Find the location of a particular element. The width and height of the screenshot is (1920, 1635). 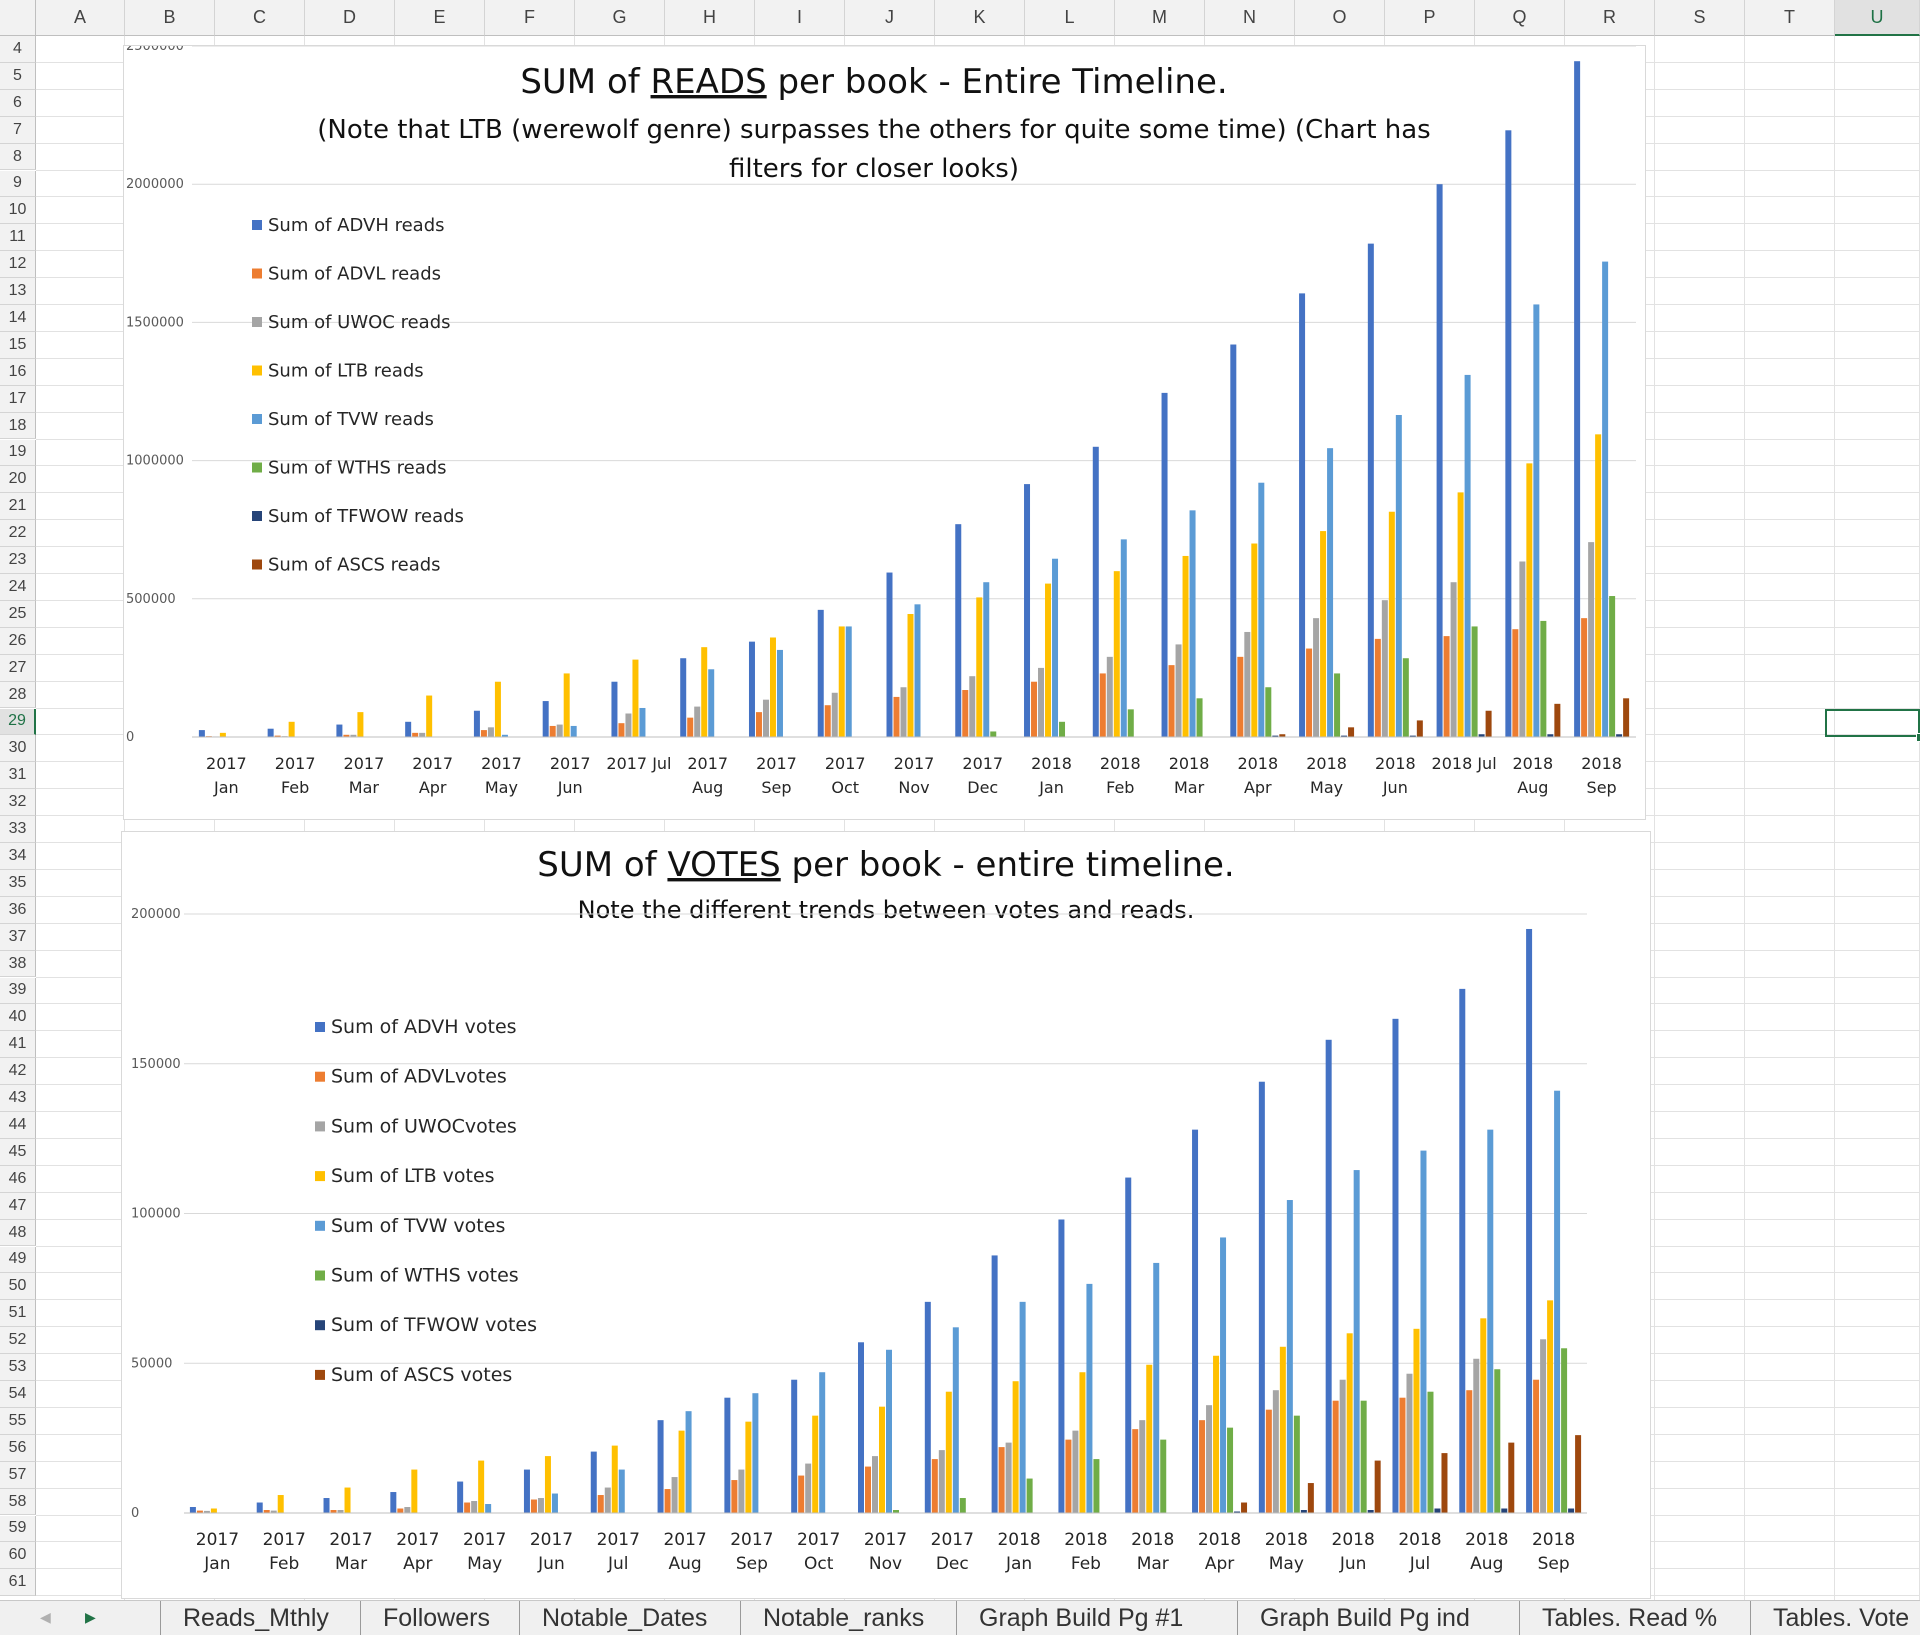

column-header-t: T is located at coordinates (1790, 18).